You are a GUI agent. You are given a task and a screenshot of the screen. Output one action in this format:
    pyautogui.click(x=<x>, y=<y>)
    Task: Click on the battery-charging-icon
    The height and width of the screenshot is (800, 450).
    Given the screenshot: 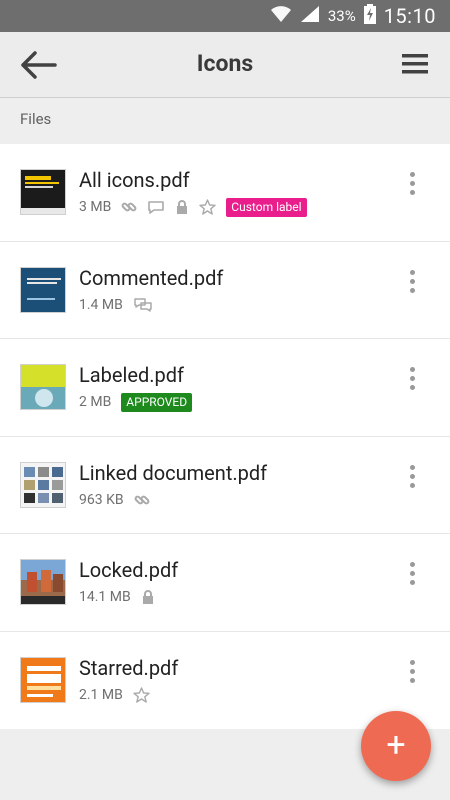 What is the action you would take?
    pyautogui.click(x=369, y=16)
    